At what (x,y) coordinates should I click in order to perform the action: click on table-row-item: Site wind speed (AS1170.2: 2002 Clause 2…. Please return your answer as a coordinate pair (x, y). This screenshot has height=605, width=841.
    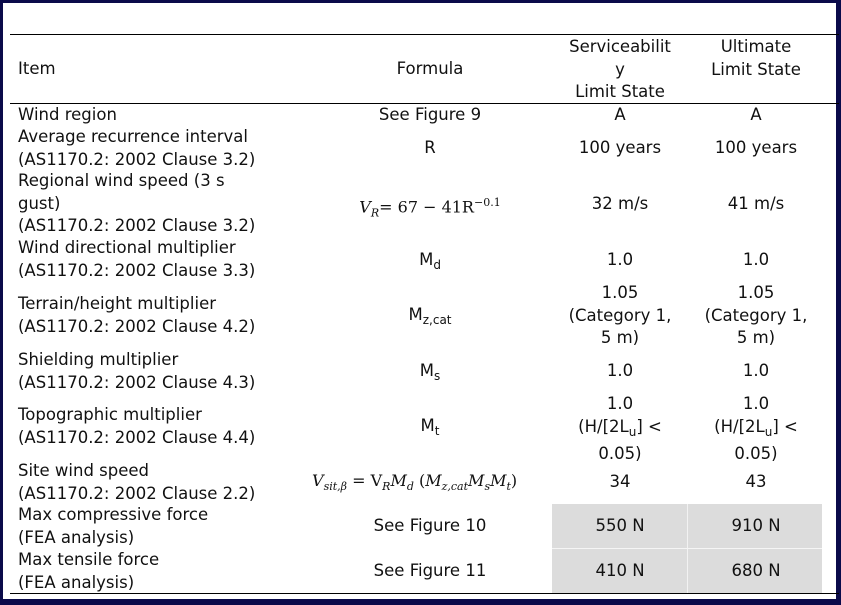
    Looking at the image, I should click on (137, 482).